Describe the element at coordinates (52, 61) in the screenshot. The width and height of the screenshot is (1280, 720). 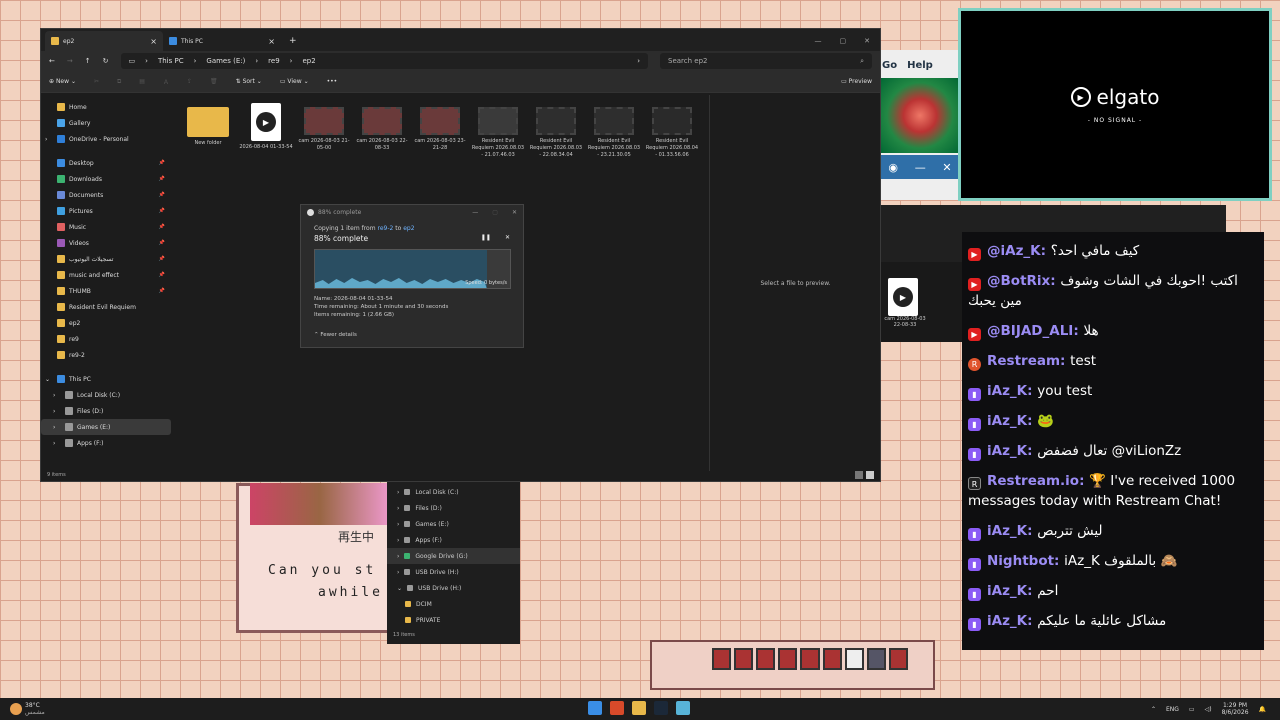
I see `back-icon: ←` at that location.